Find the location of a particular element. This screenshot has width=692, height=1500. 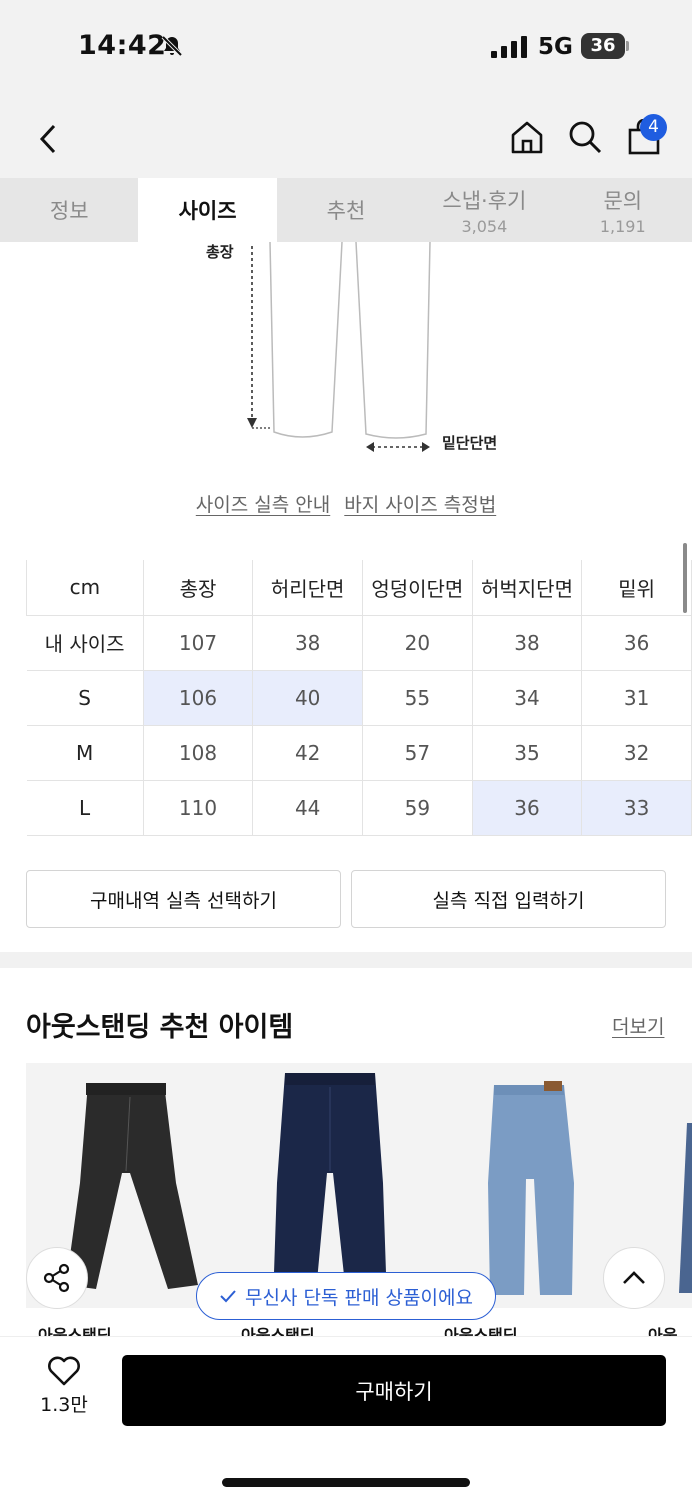

size-guide-links: 사이즈 실측 안내 바지 사이즈 측정법 is located at coordinates (346, 503).